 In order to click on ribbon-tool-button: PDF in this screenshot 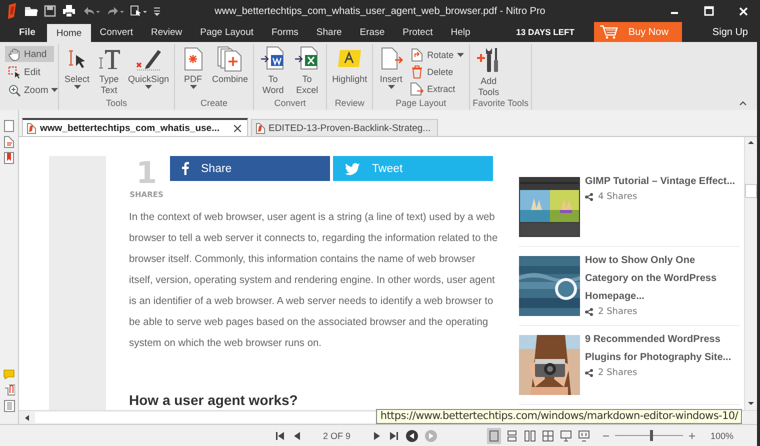, I will do `click(193, 66)`.